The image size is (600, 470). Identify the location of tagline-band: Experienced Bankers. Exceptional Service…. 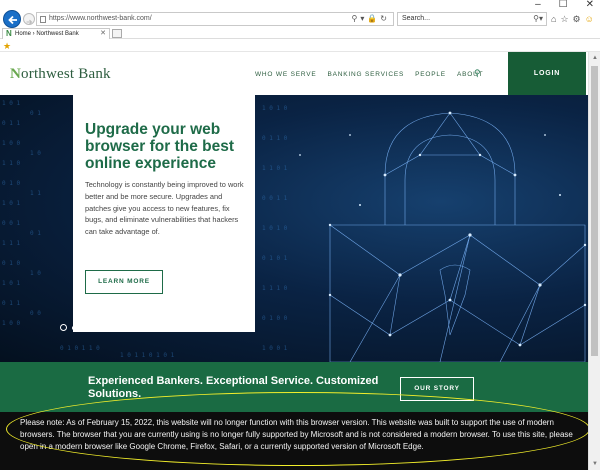
(294, 387).